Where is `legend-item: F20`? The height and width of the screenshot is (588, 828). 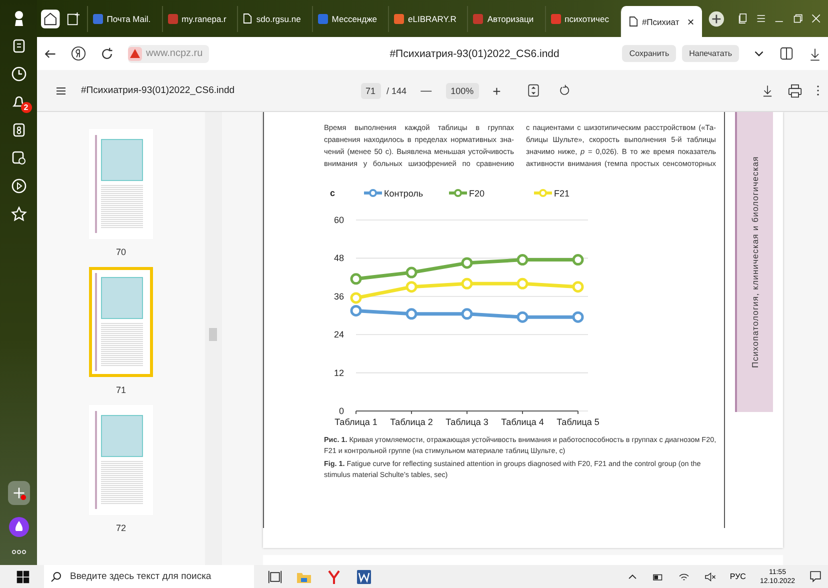 legend-item: F20 is located at coordinates (467, 193).